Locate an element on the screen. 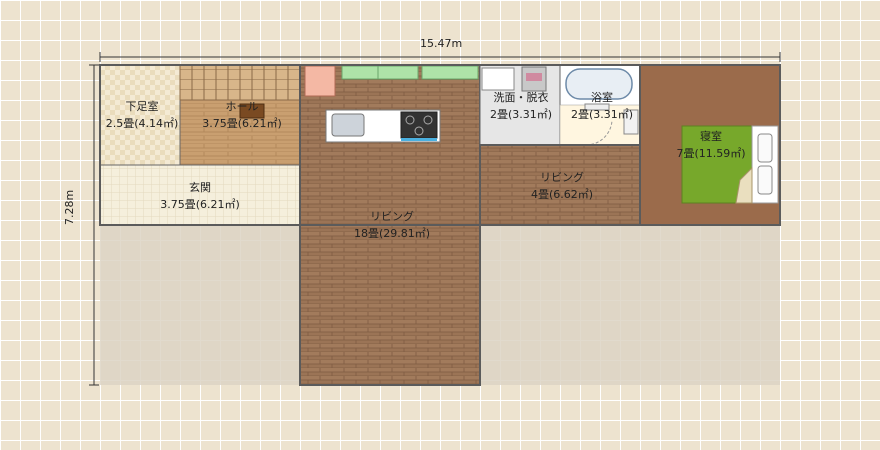 This screenshot has width=880, height=450. room-label-hall: ホール 3.75畳(6.21㎡) is located at coordinates (242, 115).